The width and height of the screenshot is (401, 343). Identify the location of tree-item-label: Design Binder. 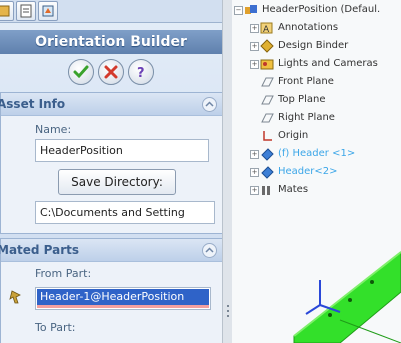
(313, 45).